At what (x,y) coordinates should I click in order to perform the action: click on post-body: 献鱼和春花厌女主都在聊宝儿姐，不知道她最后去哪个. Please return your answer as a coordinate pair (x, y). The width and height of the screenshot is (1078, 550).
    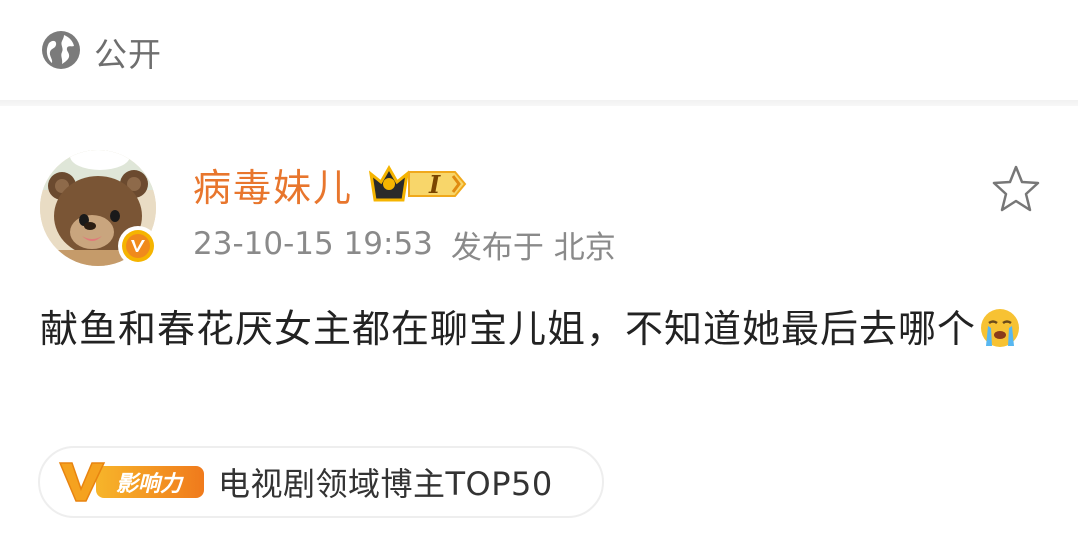
    Looking at the image, I should click on (540, 333).